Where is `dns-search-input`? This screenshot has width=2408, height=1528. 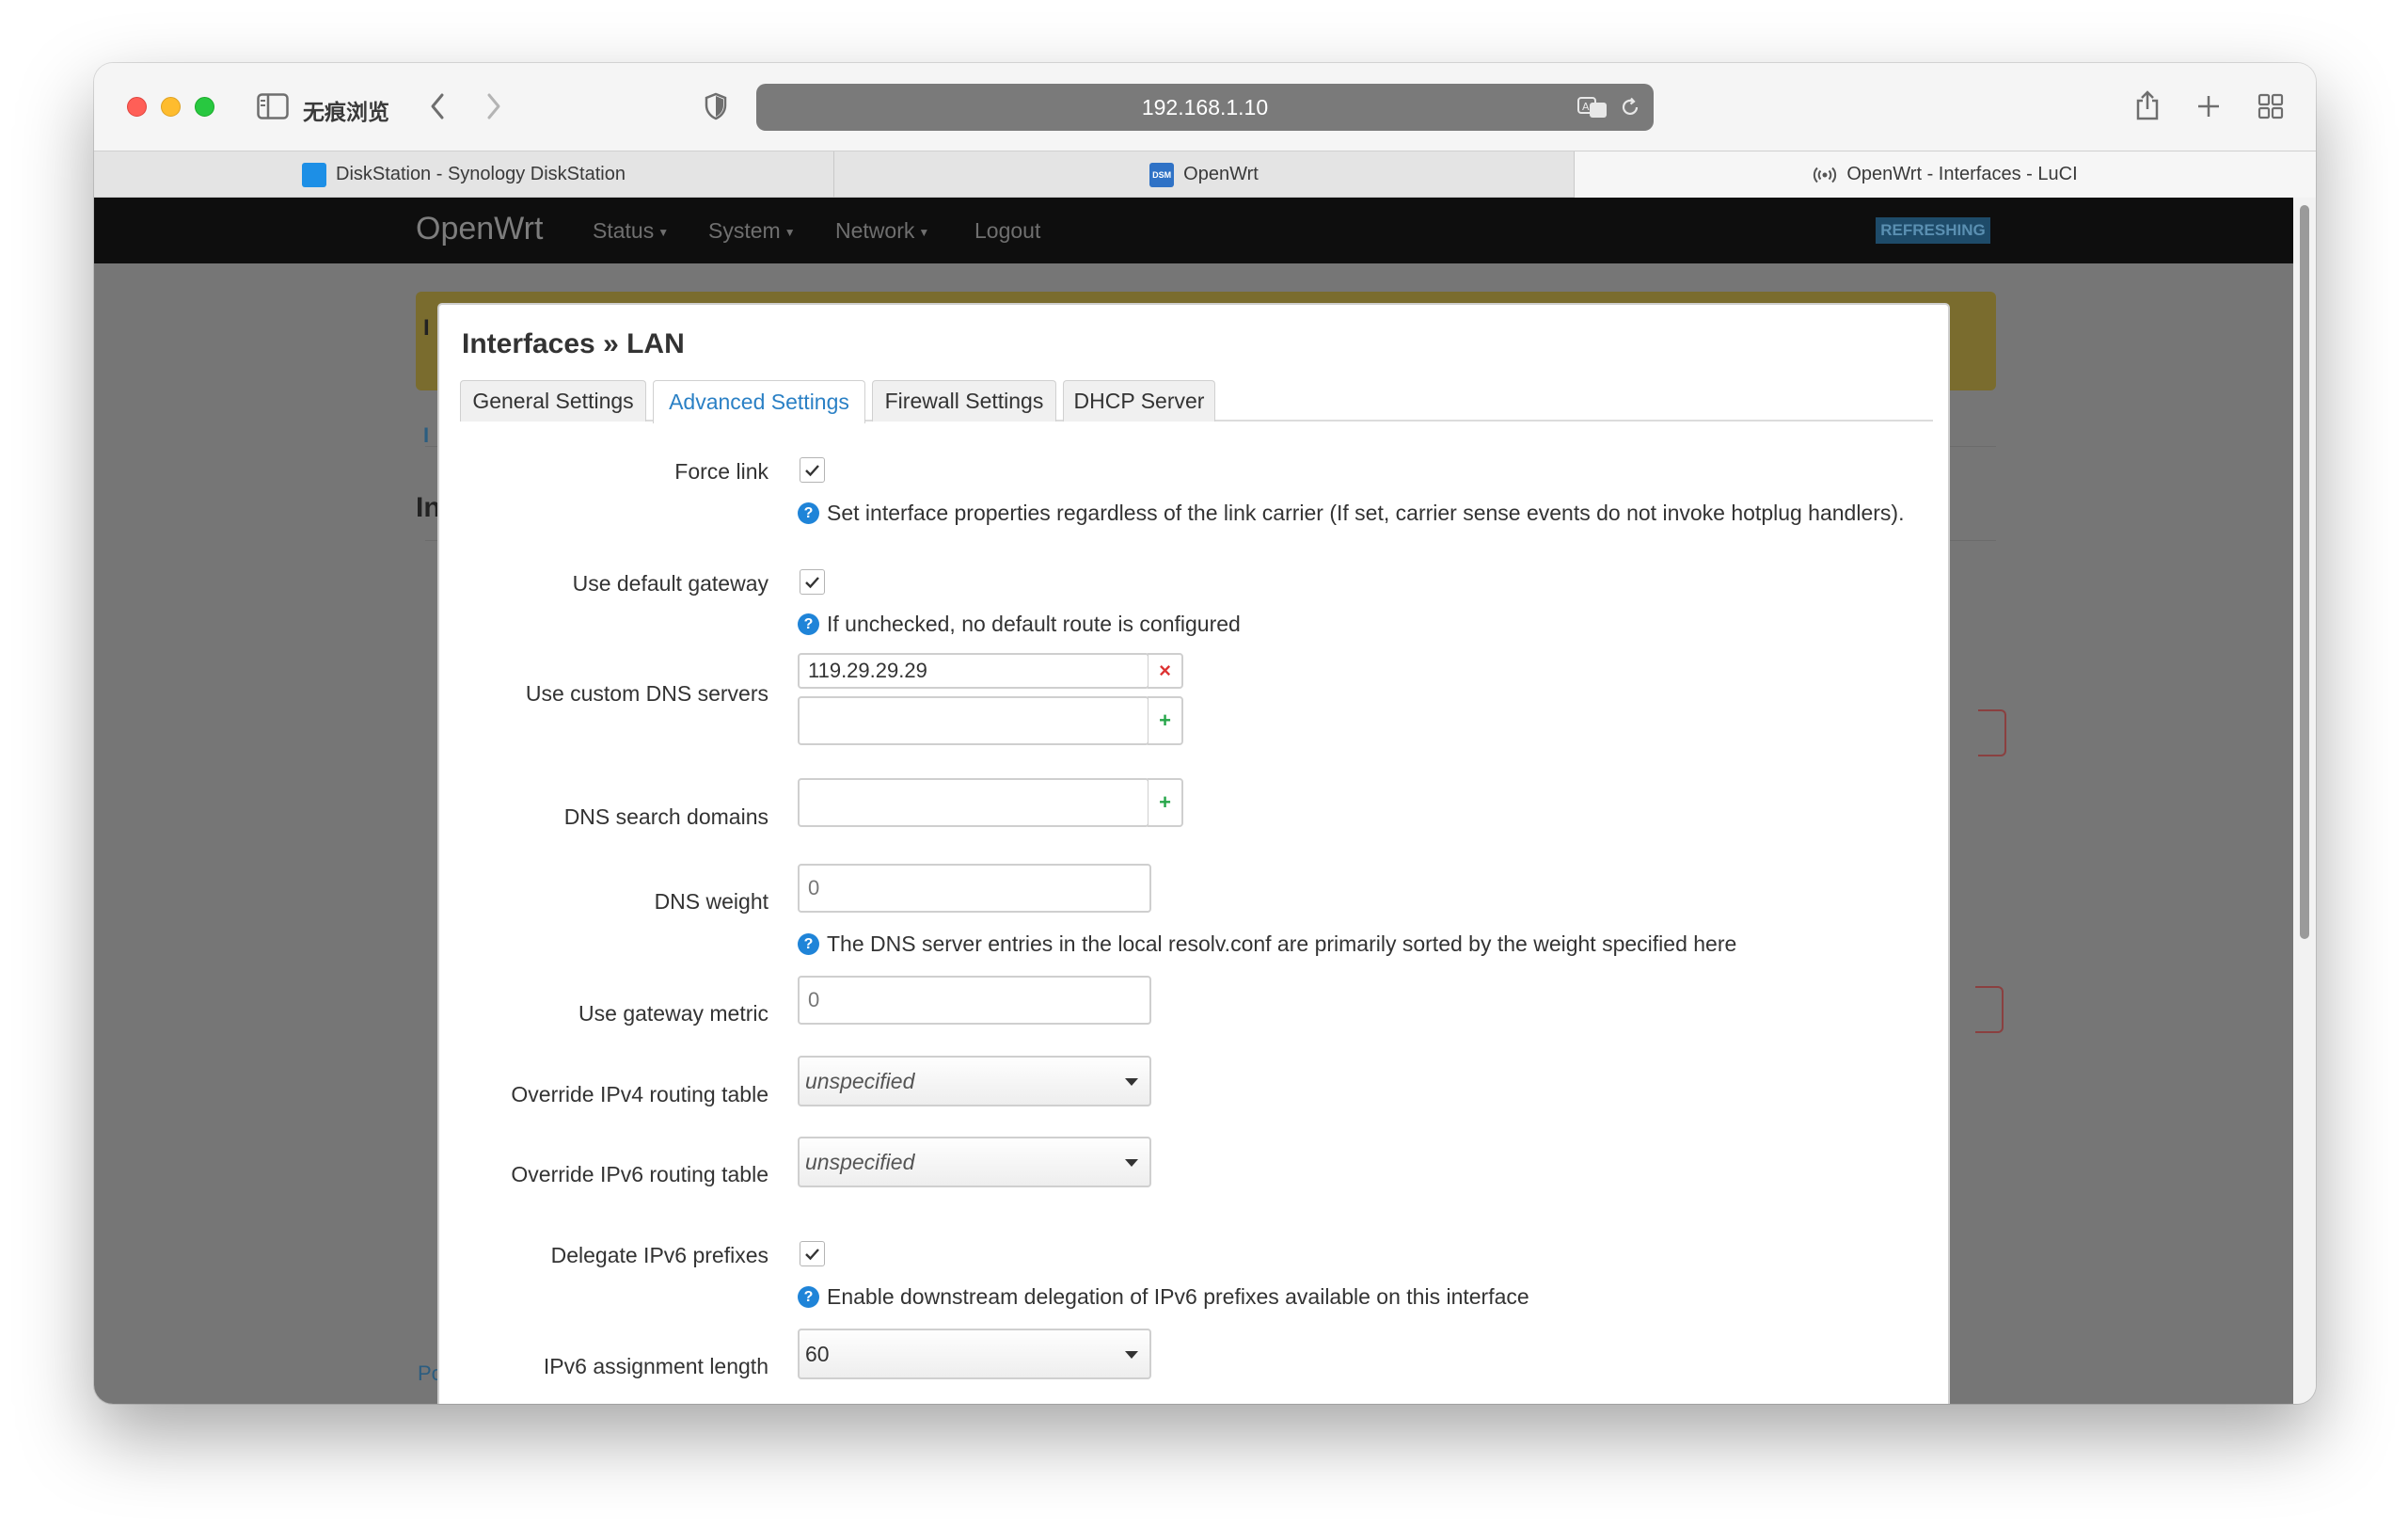
dns-search-input is located at coordinates (973, 802).